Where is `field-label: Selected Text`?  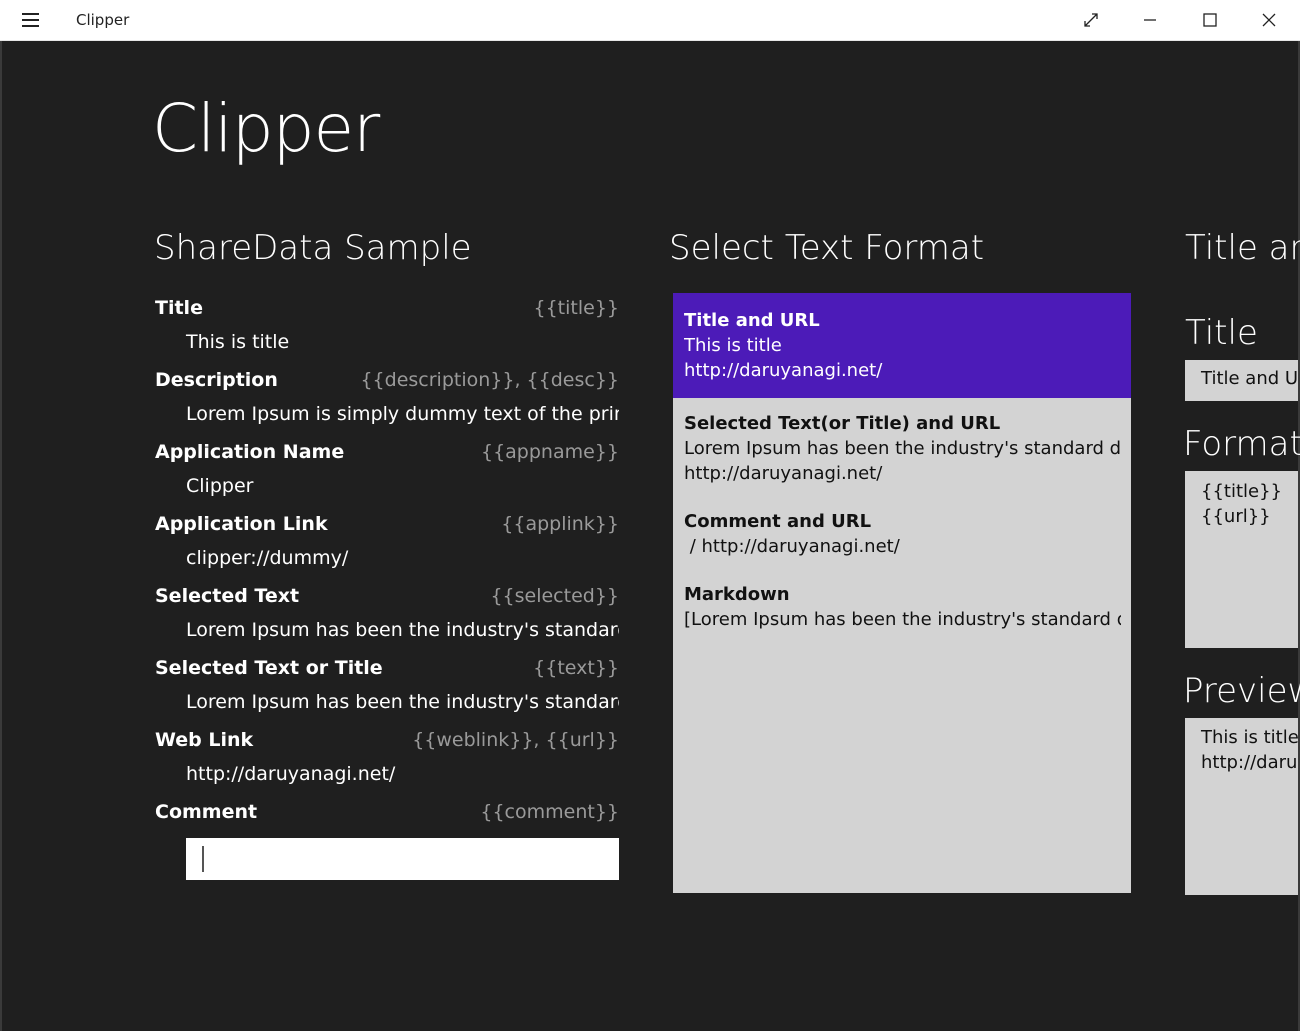
field-label: Selected Text is located at coordinates (227, 596).